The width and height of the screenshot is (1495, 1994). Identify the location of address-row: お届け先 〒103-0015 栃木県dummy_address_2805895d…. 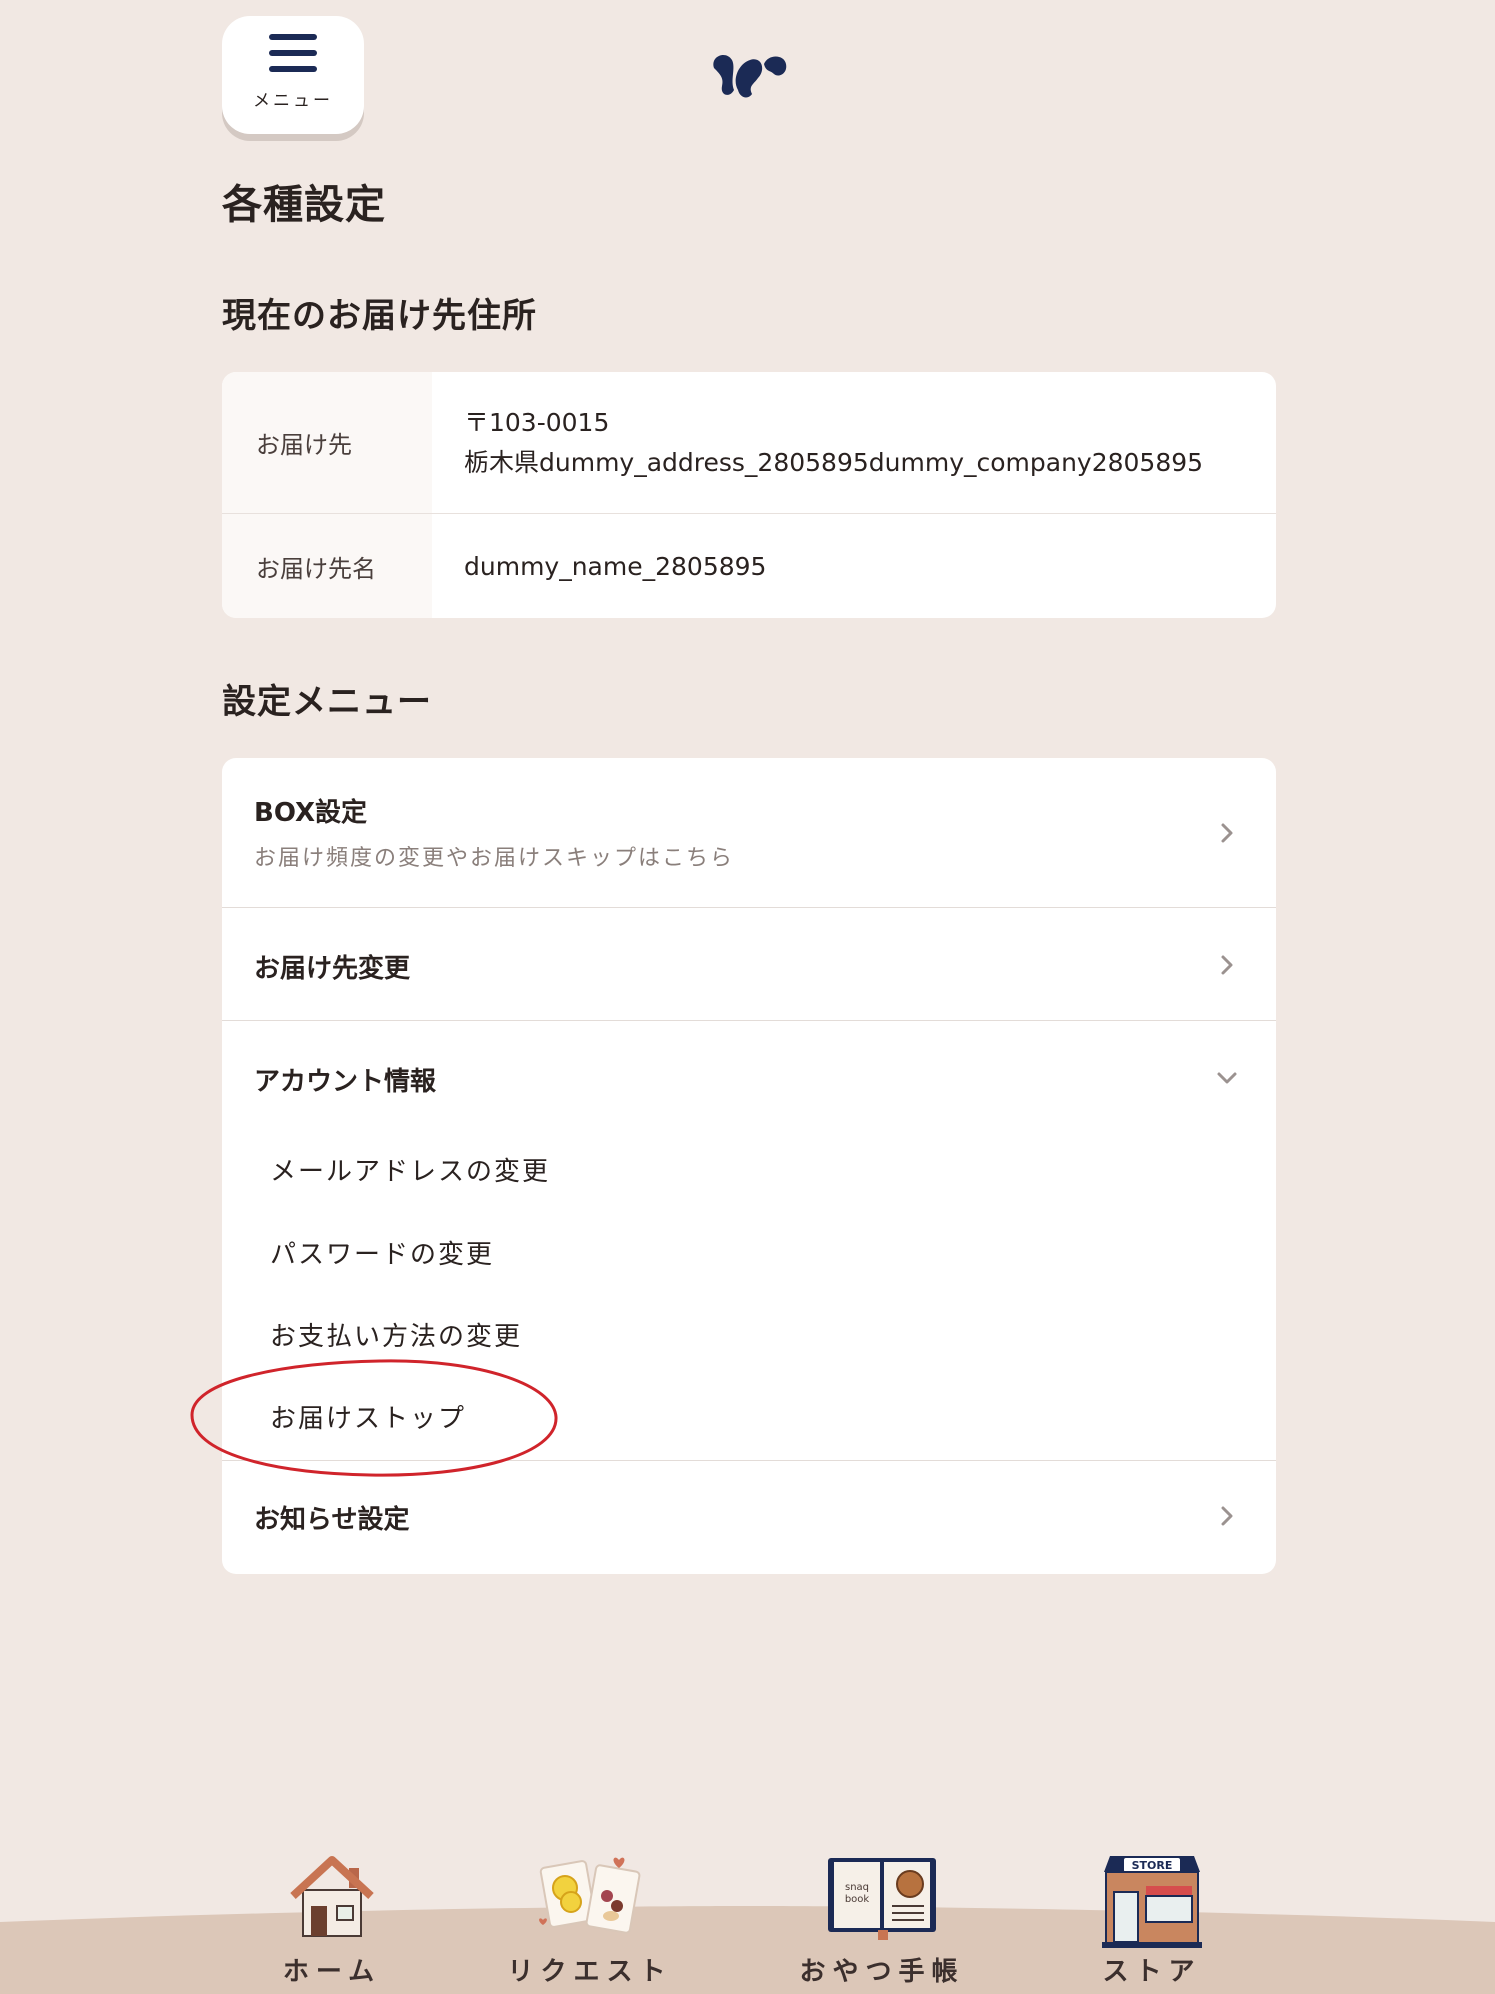
(749, 443).